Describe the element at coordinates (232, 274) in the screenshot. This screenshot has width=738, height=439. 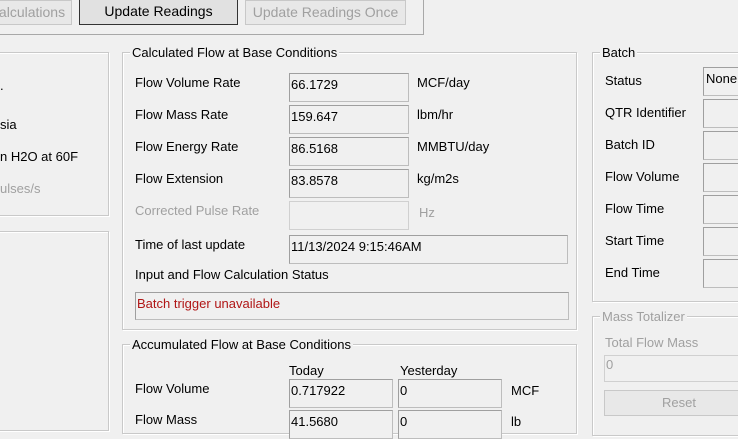
I see `calc-status-label: Input and Flow Calculation Status` at that location.